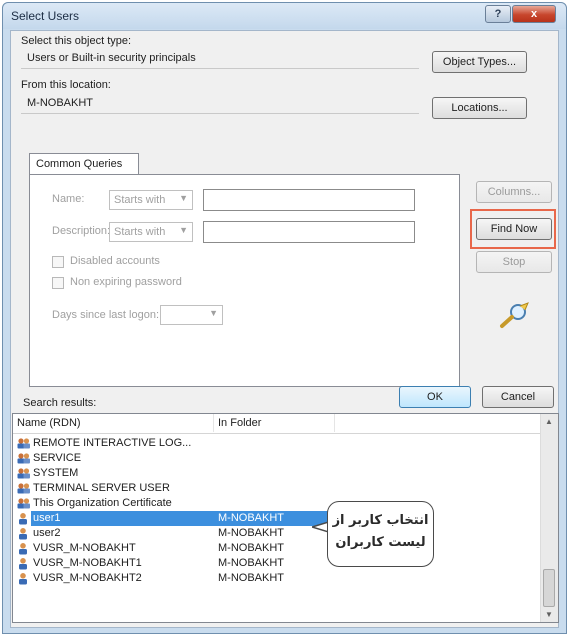  I want to click on table-row: VUSR_M-NOBAKHT1 M-NOBAKHT, so click(273, 563).